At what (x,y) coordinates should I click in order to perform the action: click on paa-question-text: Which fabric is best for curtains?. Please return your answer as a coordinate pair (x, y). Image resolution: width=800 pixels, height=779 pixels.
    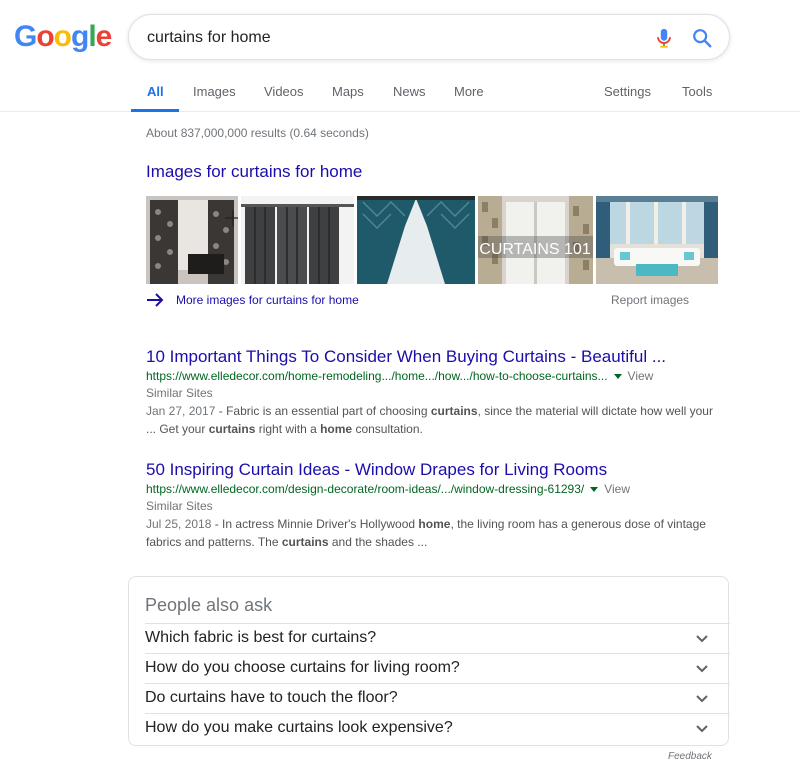
    Looking at the image, I should click on (261, 637).